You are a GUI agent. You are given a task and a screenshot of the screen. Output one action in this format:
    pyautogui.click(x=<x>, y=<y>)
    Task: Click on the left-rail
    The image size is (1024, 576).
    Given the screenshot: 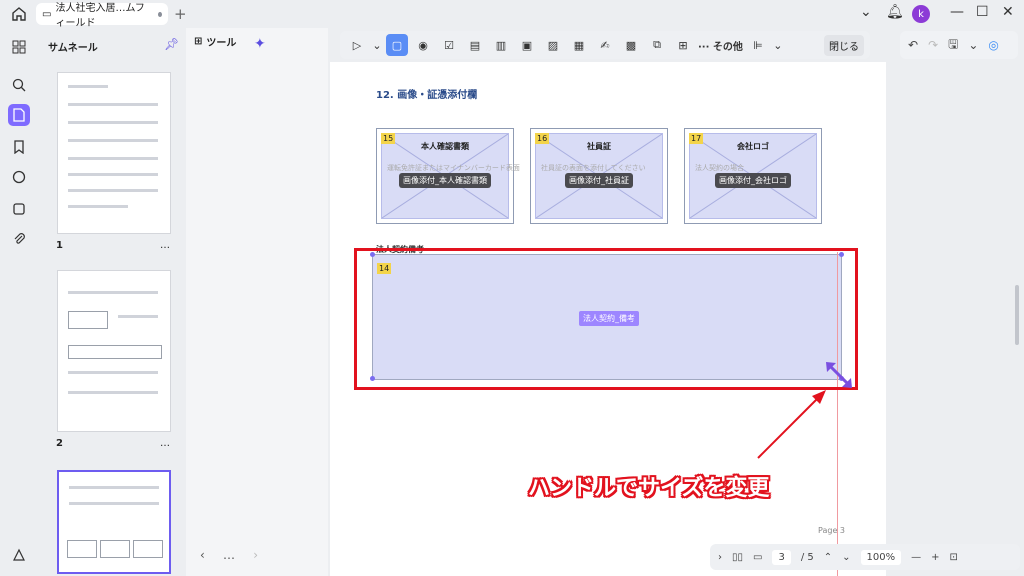 What is the action you would take?
    pyautogui.click(x=19, y=302)
    